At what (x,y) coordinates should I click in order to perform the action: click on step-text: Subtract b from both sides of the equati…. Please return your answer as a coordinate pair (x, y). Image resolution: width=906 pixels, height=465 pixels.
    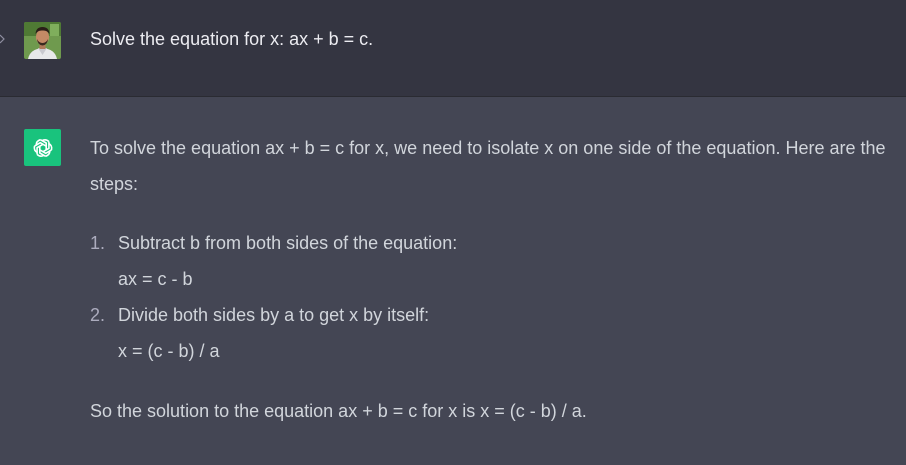
    Looking at the image, I should click on (288, 243).